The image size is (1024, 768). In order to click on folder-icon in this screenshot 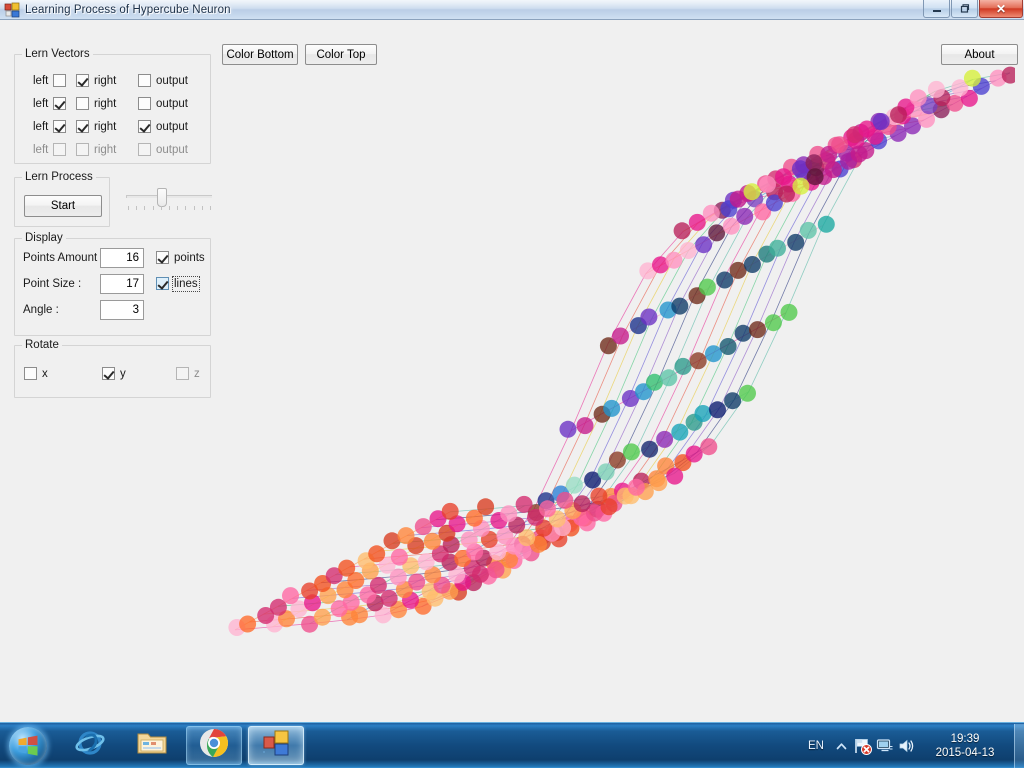, I will do `click(152, 745)`.